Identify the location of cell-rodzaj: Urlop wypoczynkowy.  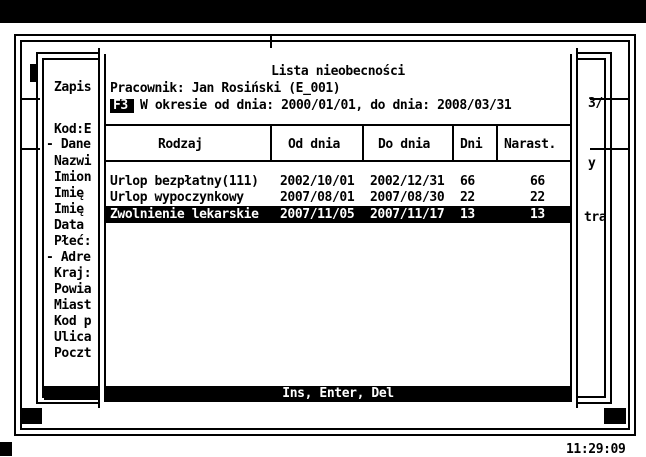
(177, 197).